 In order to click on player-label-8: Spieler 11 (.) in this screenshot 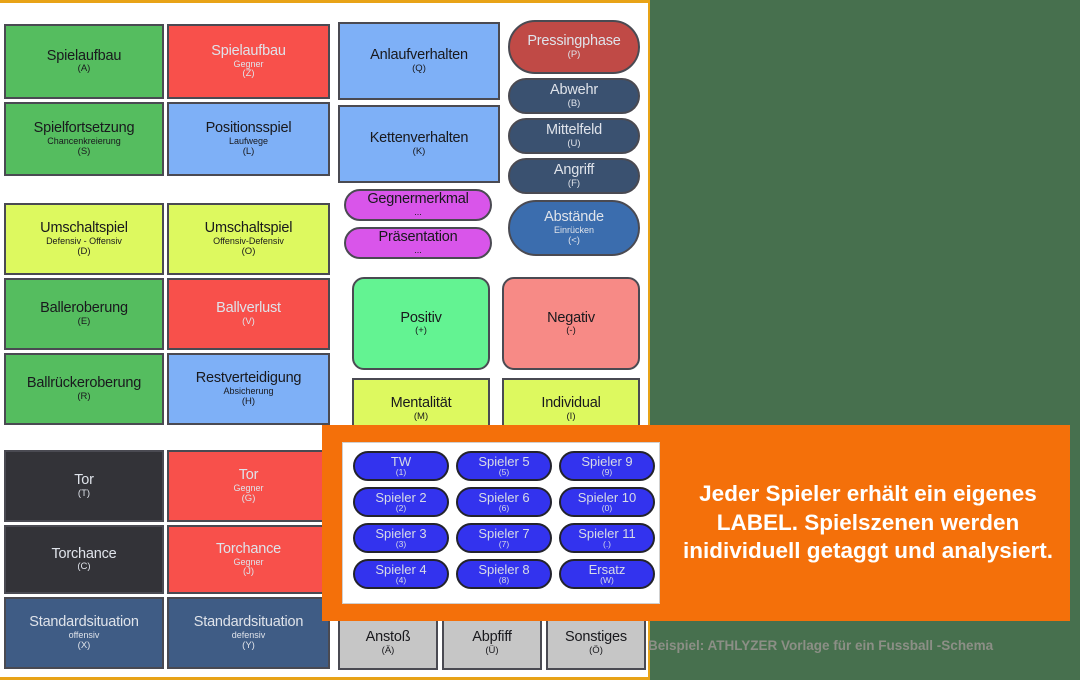, I will do `click(607, 538)`.